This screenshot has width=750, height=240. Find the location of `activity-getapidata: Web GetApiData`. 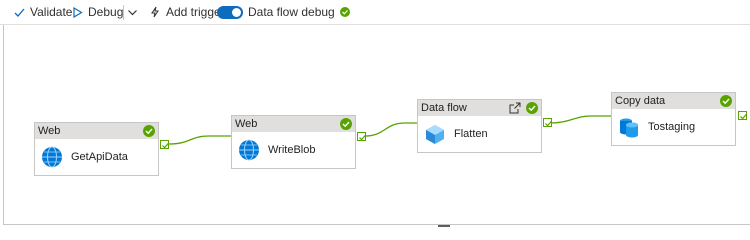

activity-getapidata: Web GetApiData is located at coordinates (96, 149).